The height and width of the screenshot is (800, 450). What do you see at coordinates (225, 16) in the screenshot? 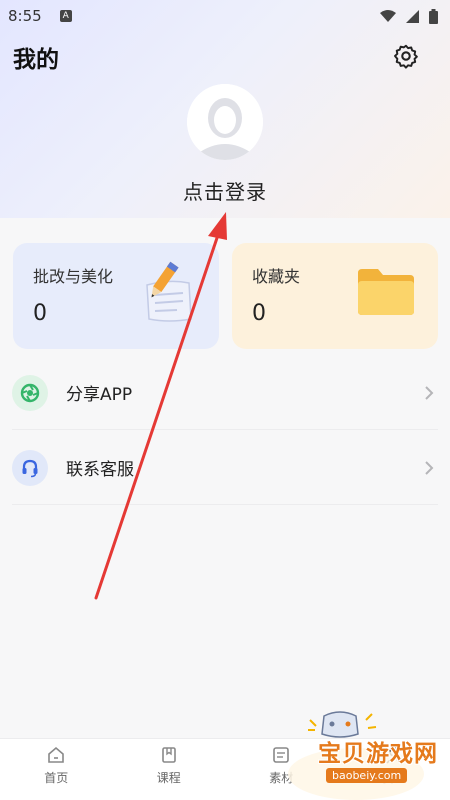
I see `status-bar: 8:55 A` at bounding box center [225, 16].